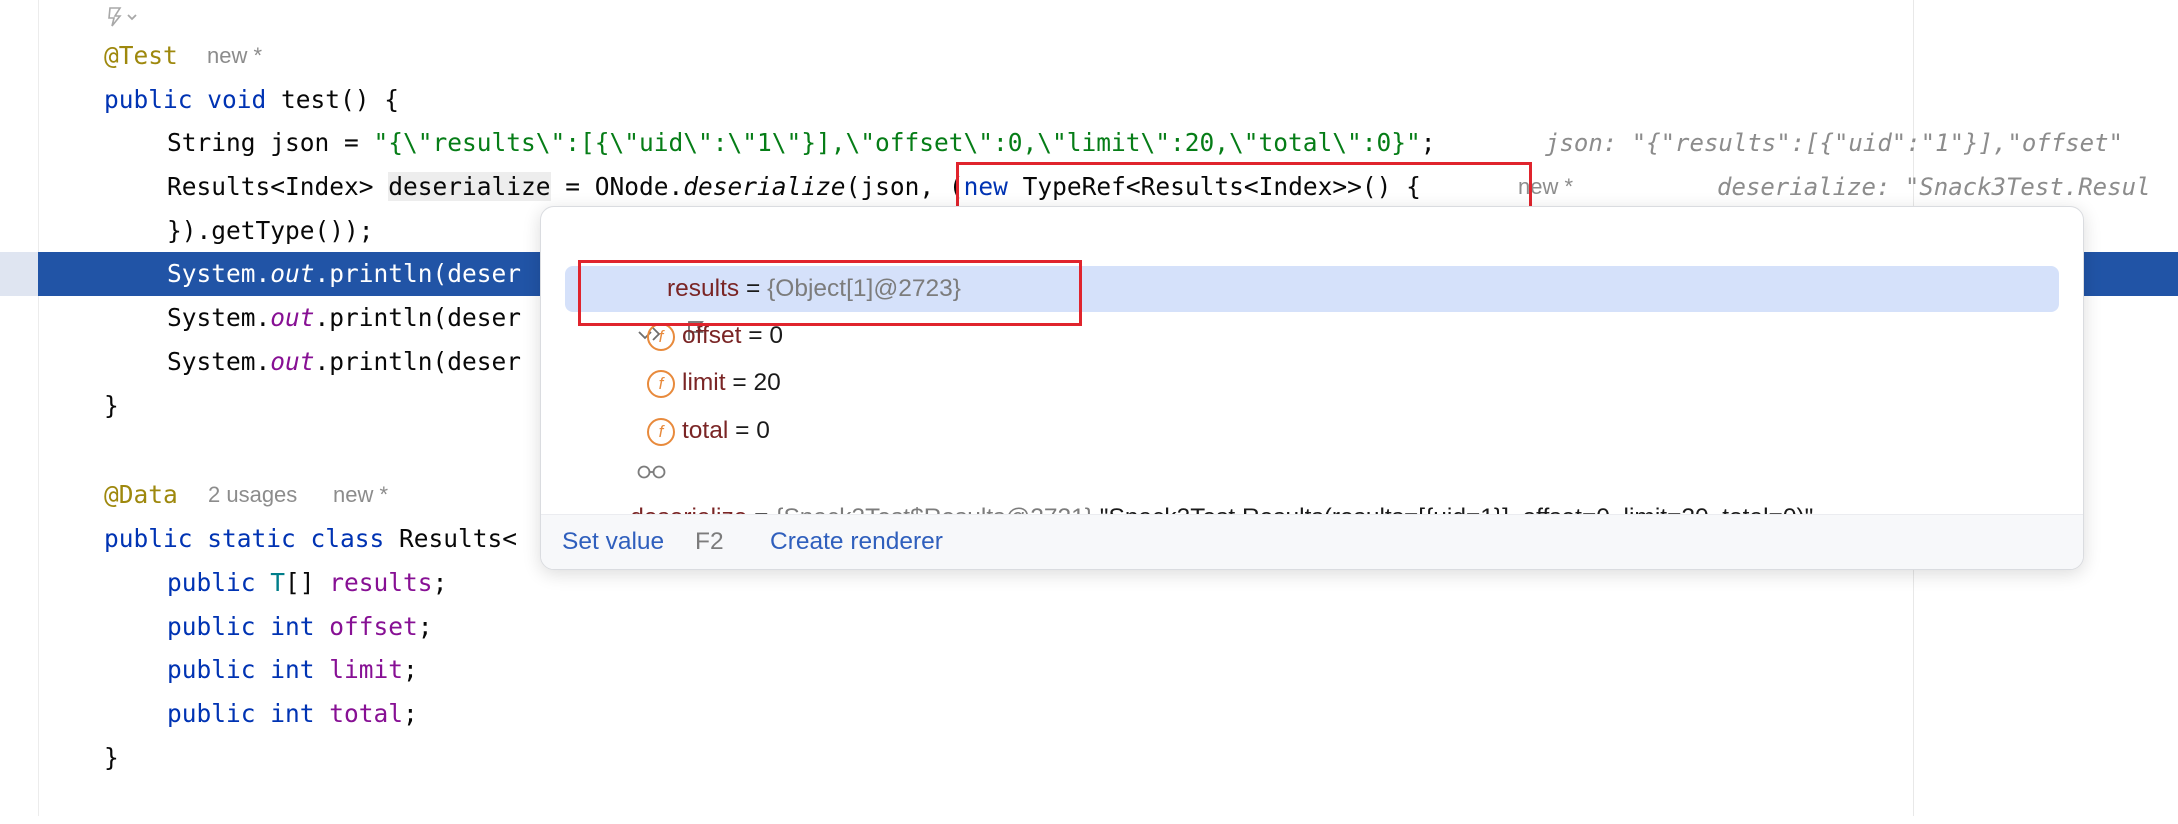 This screenshot has width=2178, height=824. I want to click on inlay-hint-new-3: new *, so click(360, 495).